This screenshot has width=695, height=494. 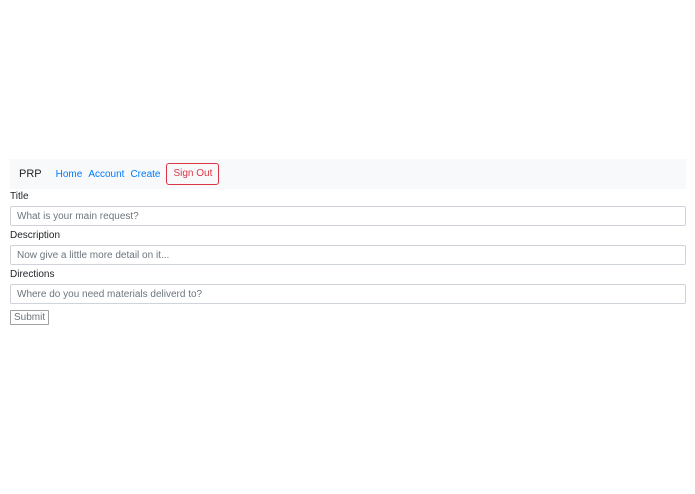 What do you see at coordinates (106, 174) in the screenshot?
I see `nav-link-account: Account` at bounding box center [106, 174].